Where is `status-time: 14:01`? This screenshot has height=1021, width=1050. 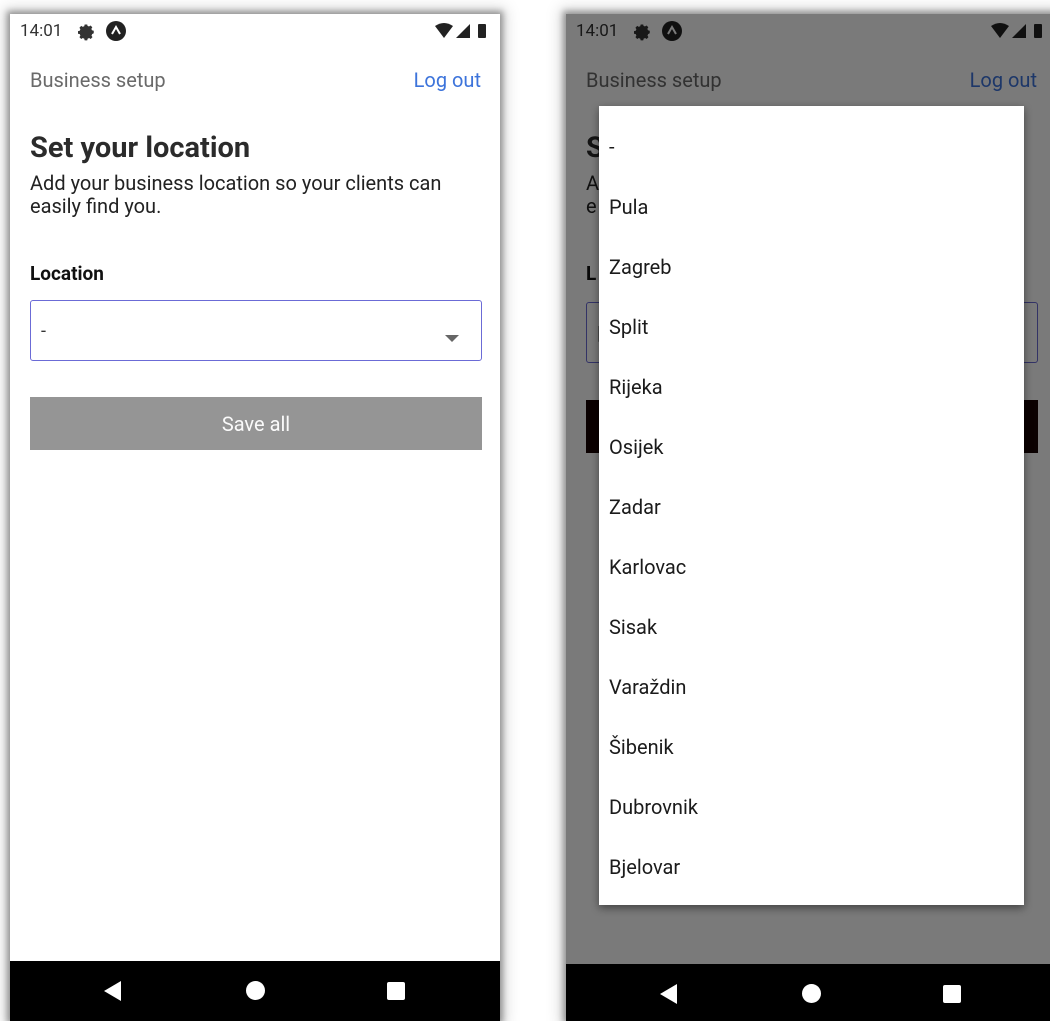
status-time: 14:01 is located at coordinates (41, 31).